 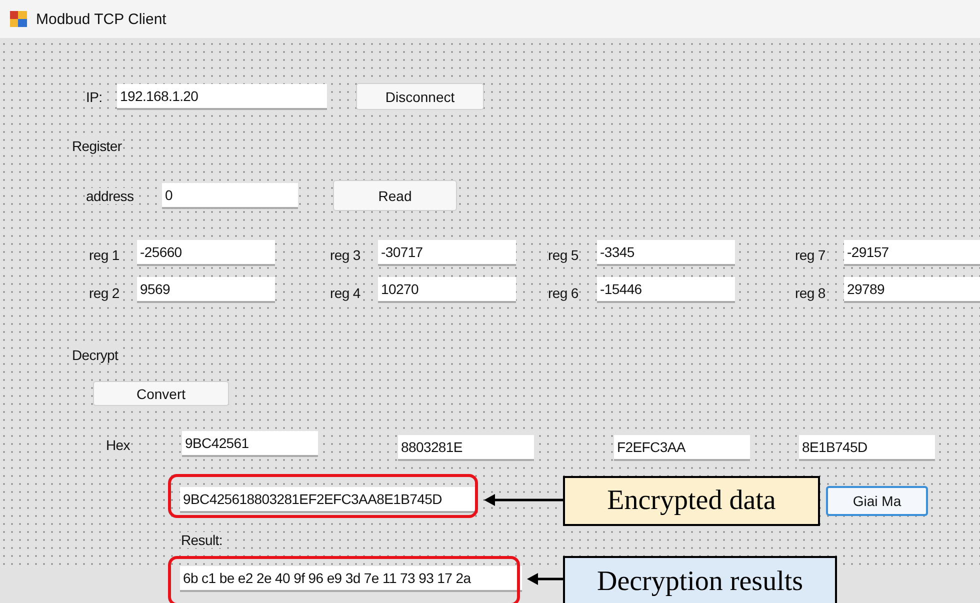 I want to click on hex-field: F2EFC3AA, so click(x=682, y=448).